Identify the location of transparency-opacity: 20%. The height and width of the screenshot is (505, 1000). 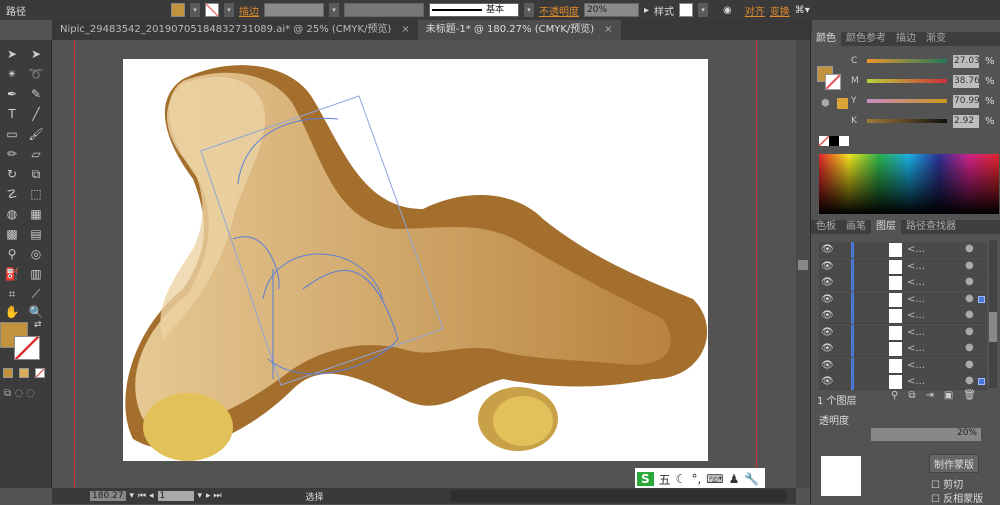
(926, 434).